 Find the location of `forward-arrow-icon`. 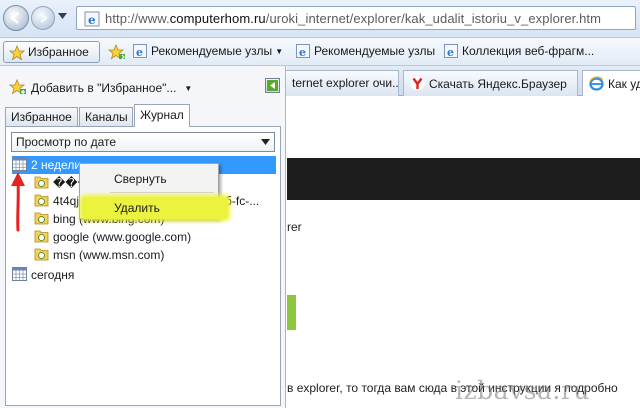

forward-arrow-icon is located at coordinates (44, 18).